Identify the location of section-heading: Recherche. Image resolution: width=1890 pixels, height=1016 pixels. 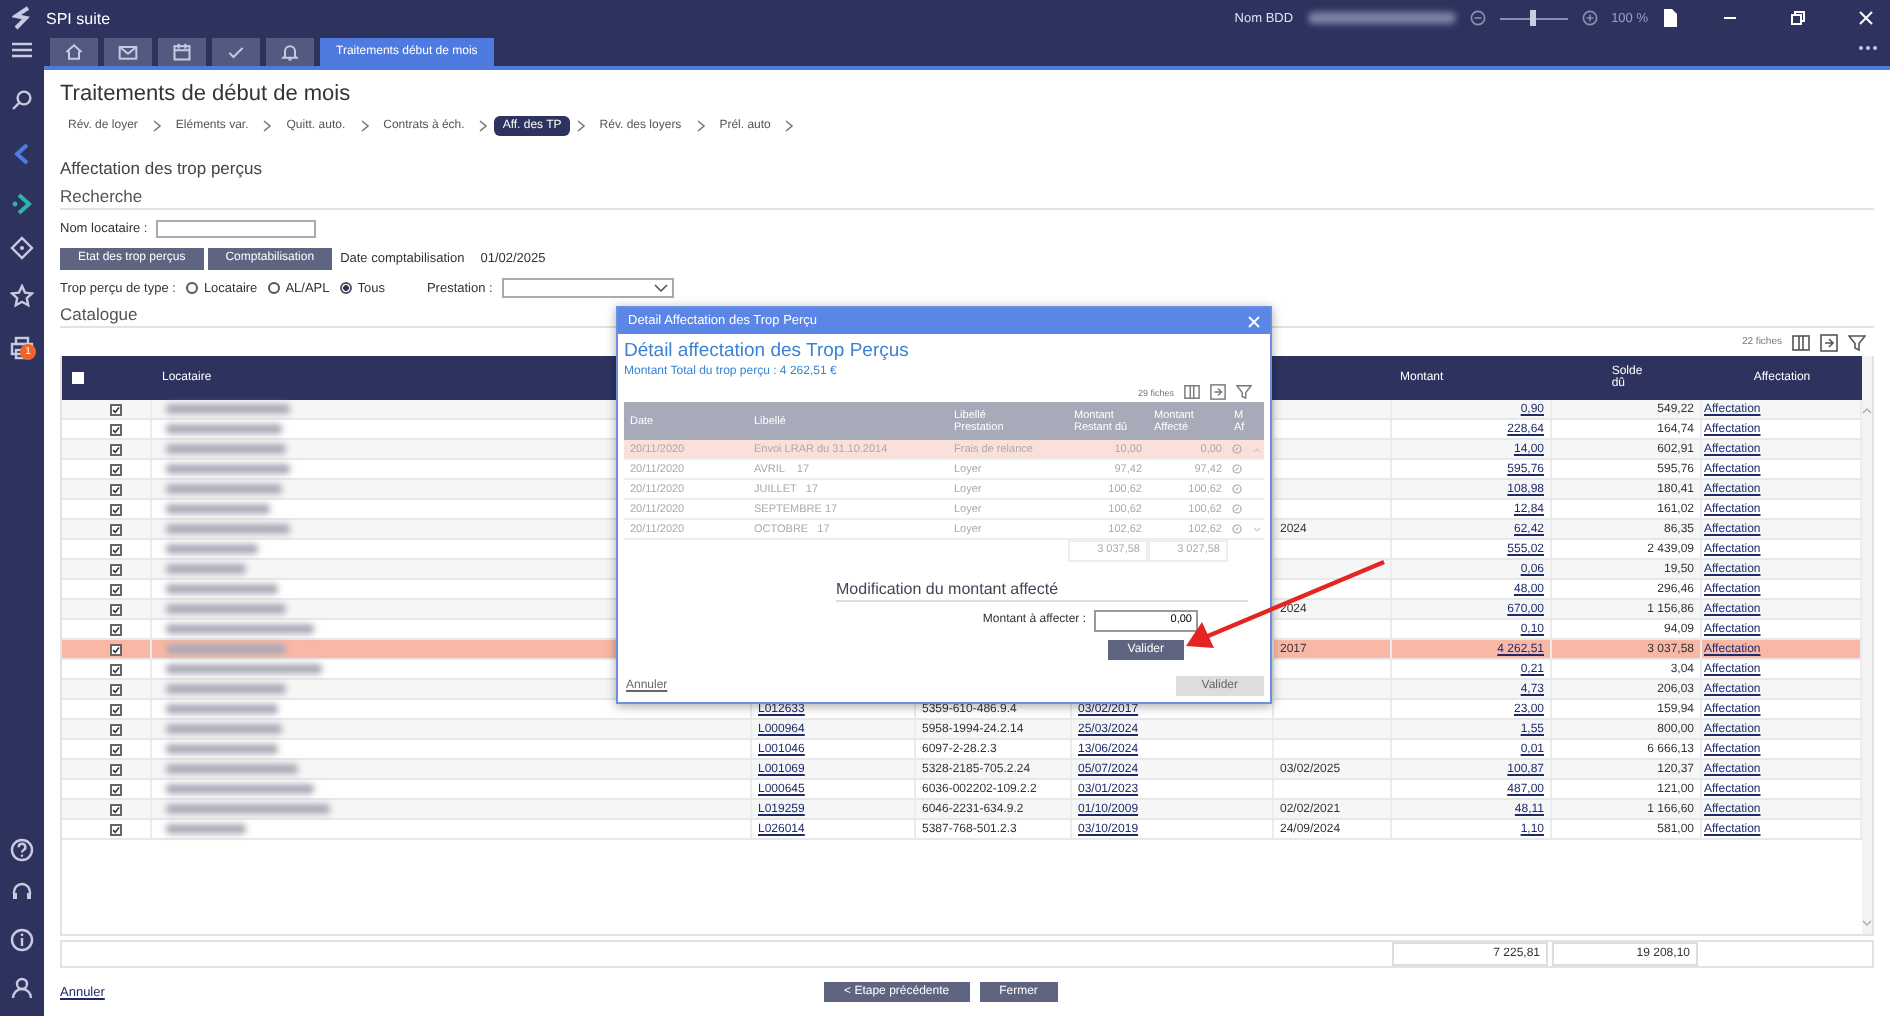
(967, 198).